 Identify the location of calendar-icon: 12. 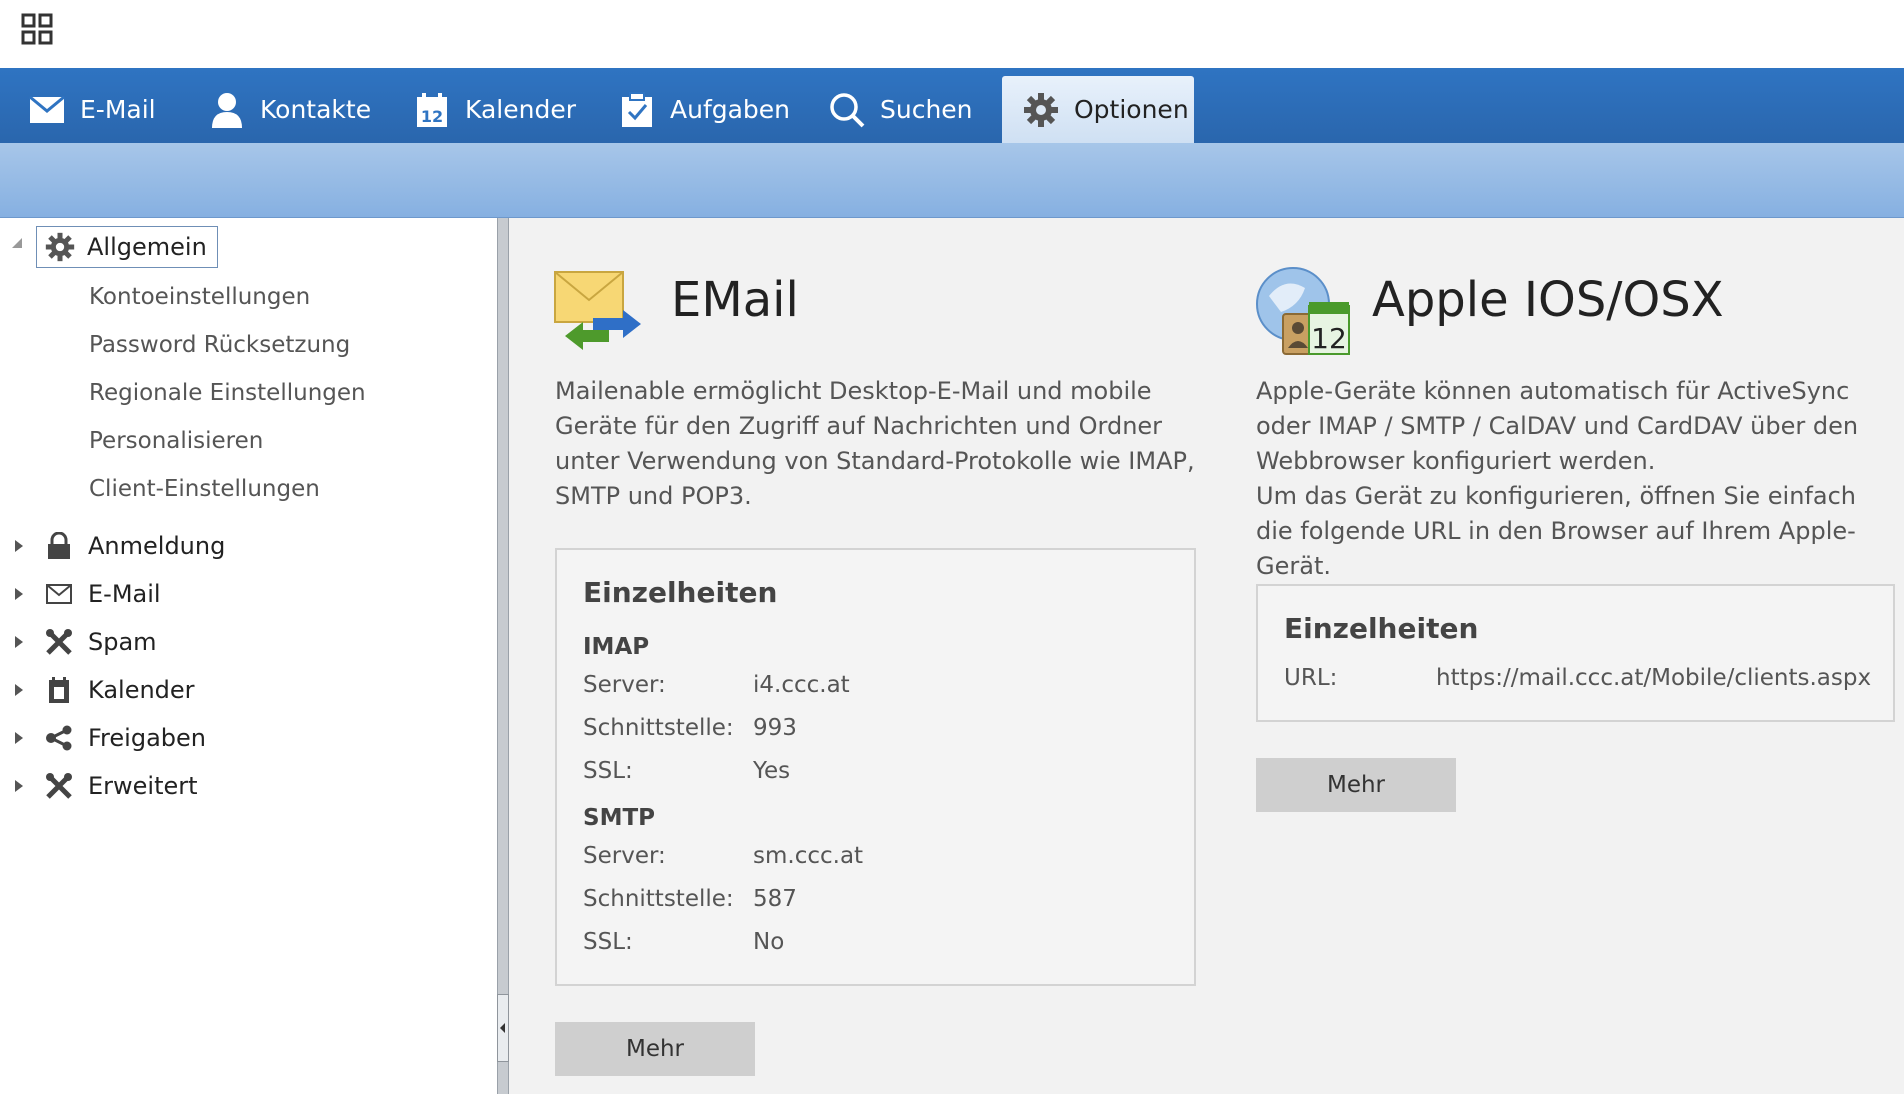
(432, 110).